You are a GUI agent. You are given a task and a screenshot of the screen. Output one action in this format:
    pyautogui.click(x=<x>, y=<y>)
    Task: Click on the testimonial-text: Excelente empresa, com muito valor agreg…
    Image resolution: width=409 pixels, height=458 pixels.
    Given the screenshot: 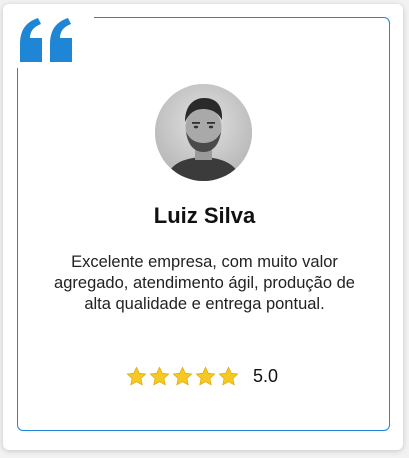 What is the action you would take?
    pyautogui.click(x=204, y=283)
    